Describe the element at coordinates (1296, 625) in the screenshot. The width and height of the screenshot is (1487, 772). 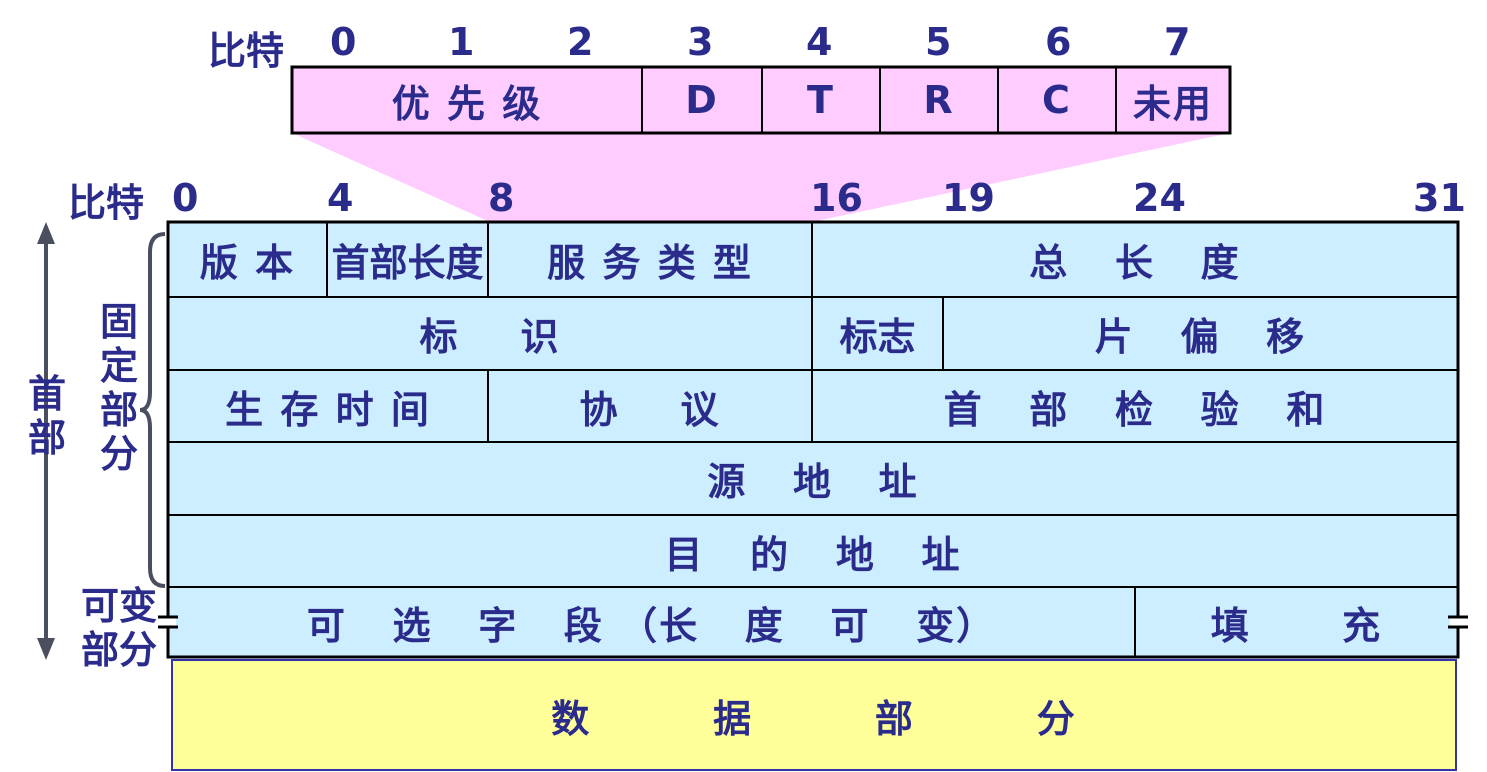
I see `field-padding: 填 充` at that location.